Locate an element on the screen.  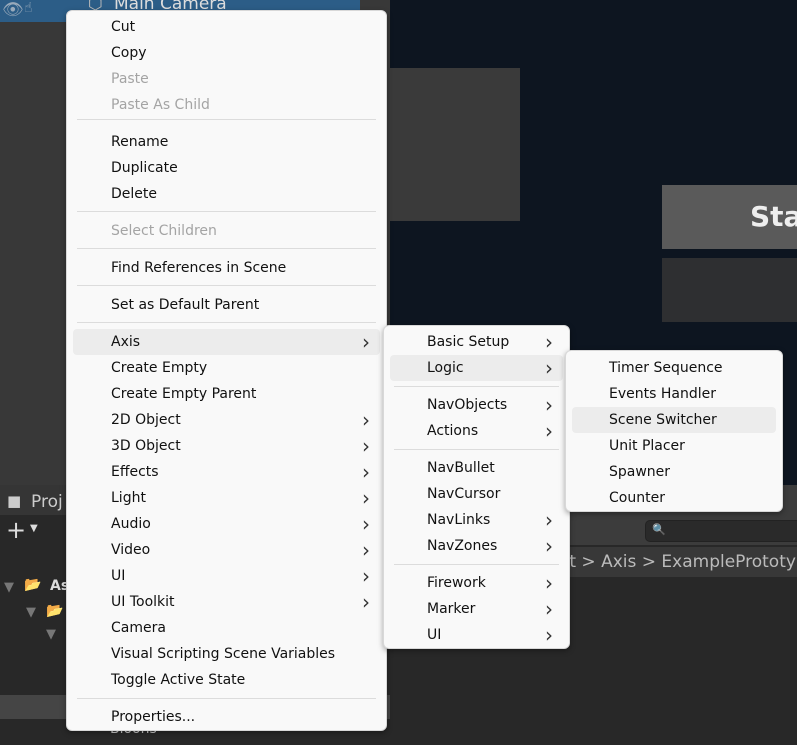
search-icon: 🔍 is located at coordinates (659, 529).